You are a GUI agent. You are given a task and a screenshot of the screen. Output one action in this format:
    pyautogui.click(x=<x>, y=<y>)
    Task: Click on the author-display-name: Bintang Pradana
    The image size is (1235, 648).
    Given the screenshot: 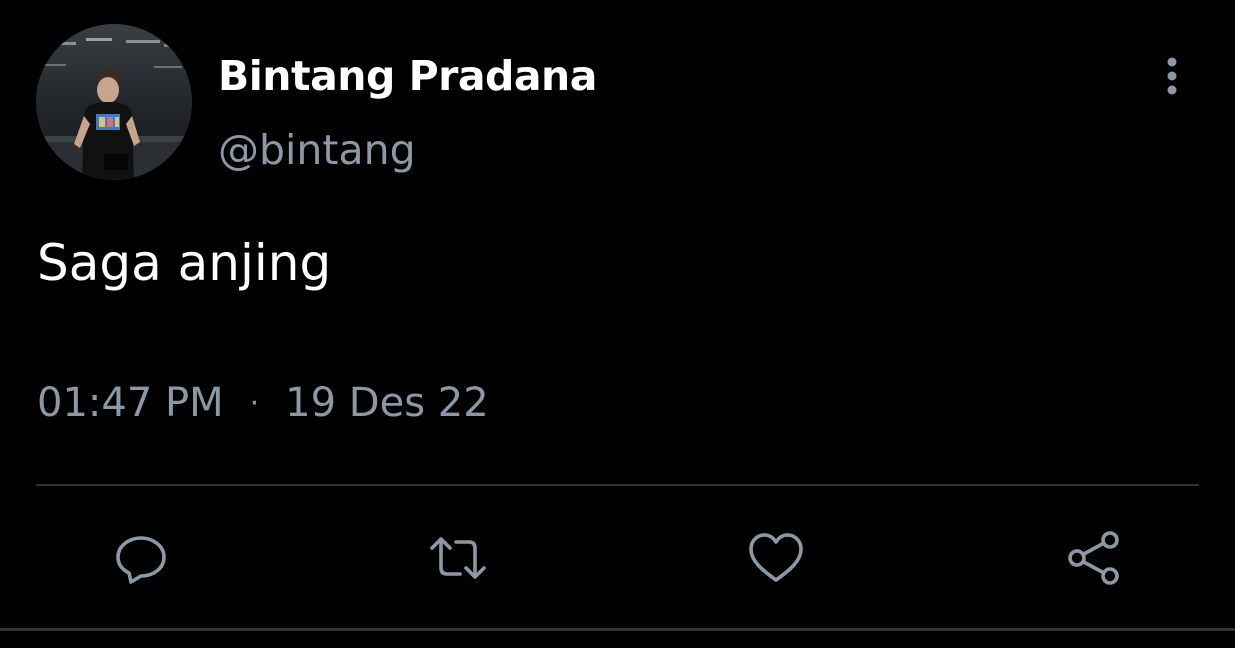 What is the action you would take?
    pyautogui.click(x=407, y=76)
    